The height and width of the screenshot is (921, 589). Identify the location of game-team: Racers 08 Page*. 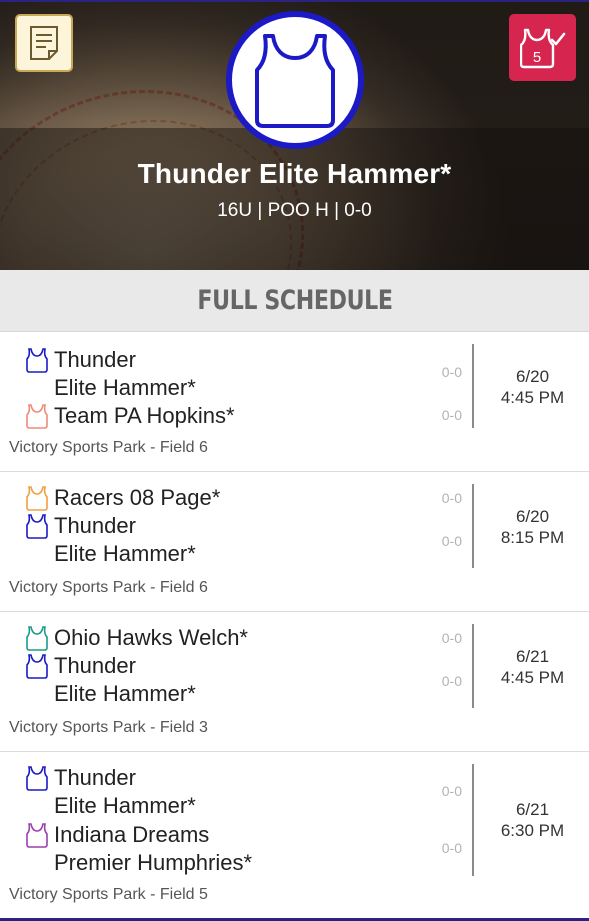
(123, 498).